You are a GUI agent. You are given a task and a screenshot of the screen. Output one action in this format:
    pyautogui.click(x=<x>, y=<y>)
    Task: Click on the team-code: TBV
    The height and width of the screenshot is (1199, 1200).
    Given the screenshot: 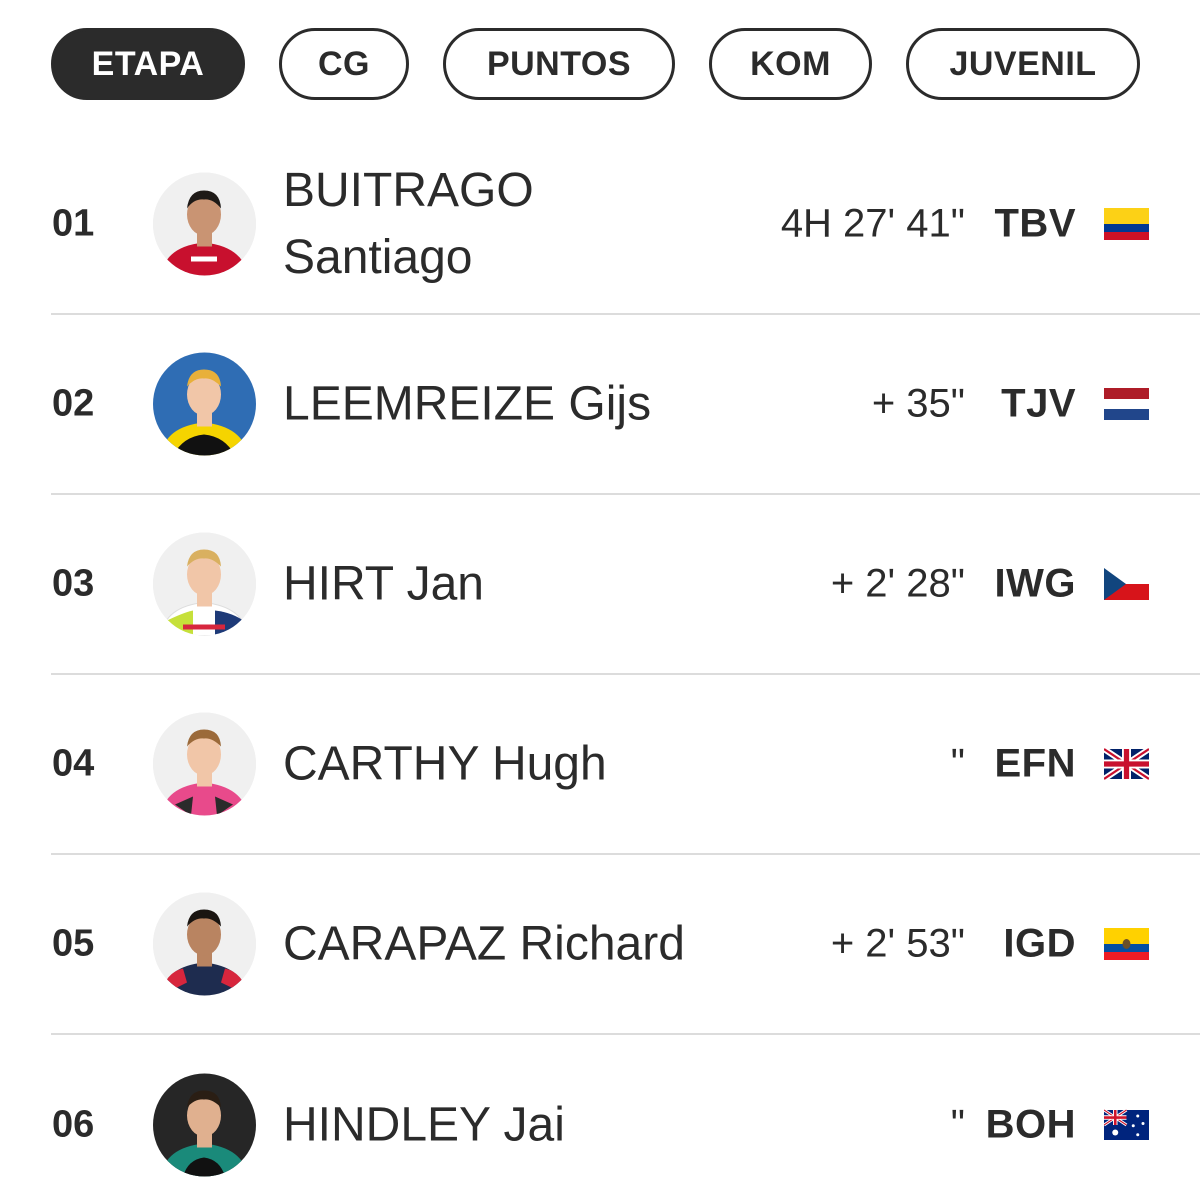 What is the action you would take?
    pyautogui.click(x=1035, y=223)
    